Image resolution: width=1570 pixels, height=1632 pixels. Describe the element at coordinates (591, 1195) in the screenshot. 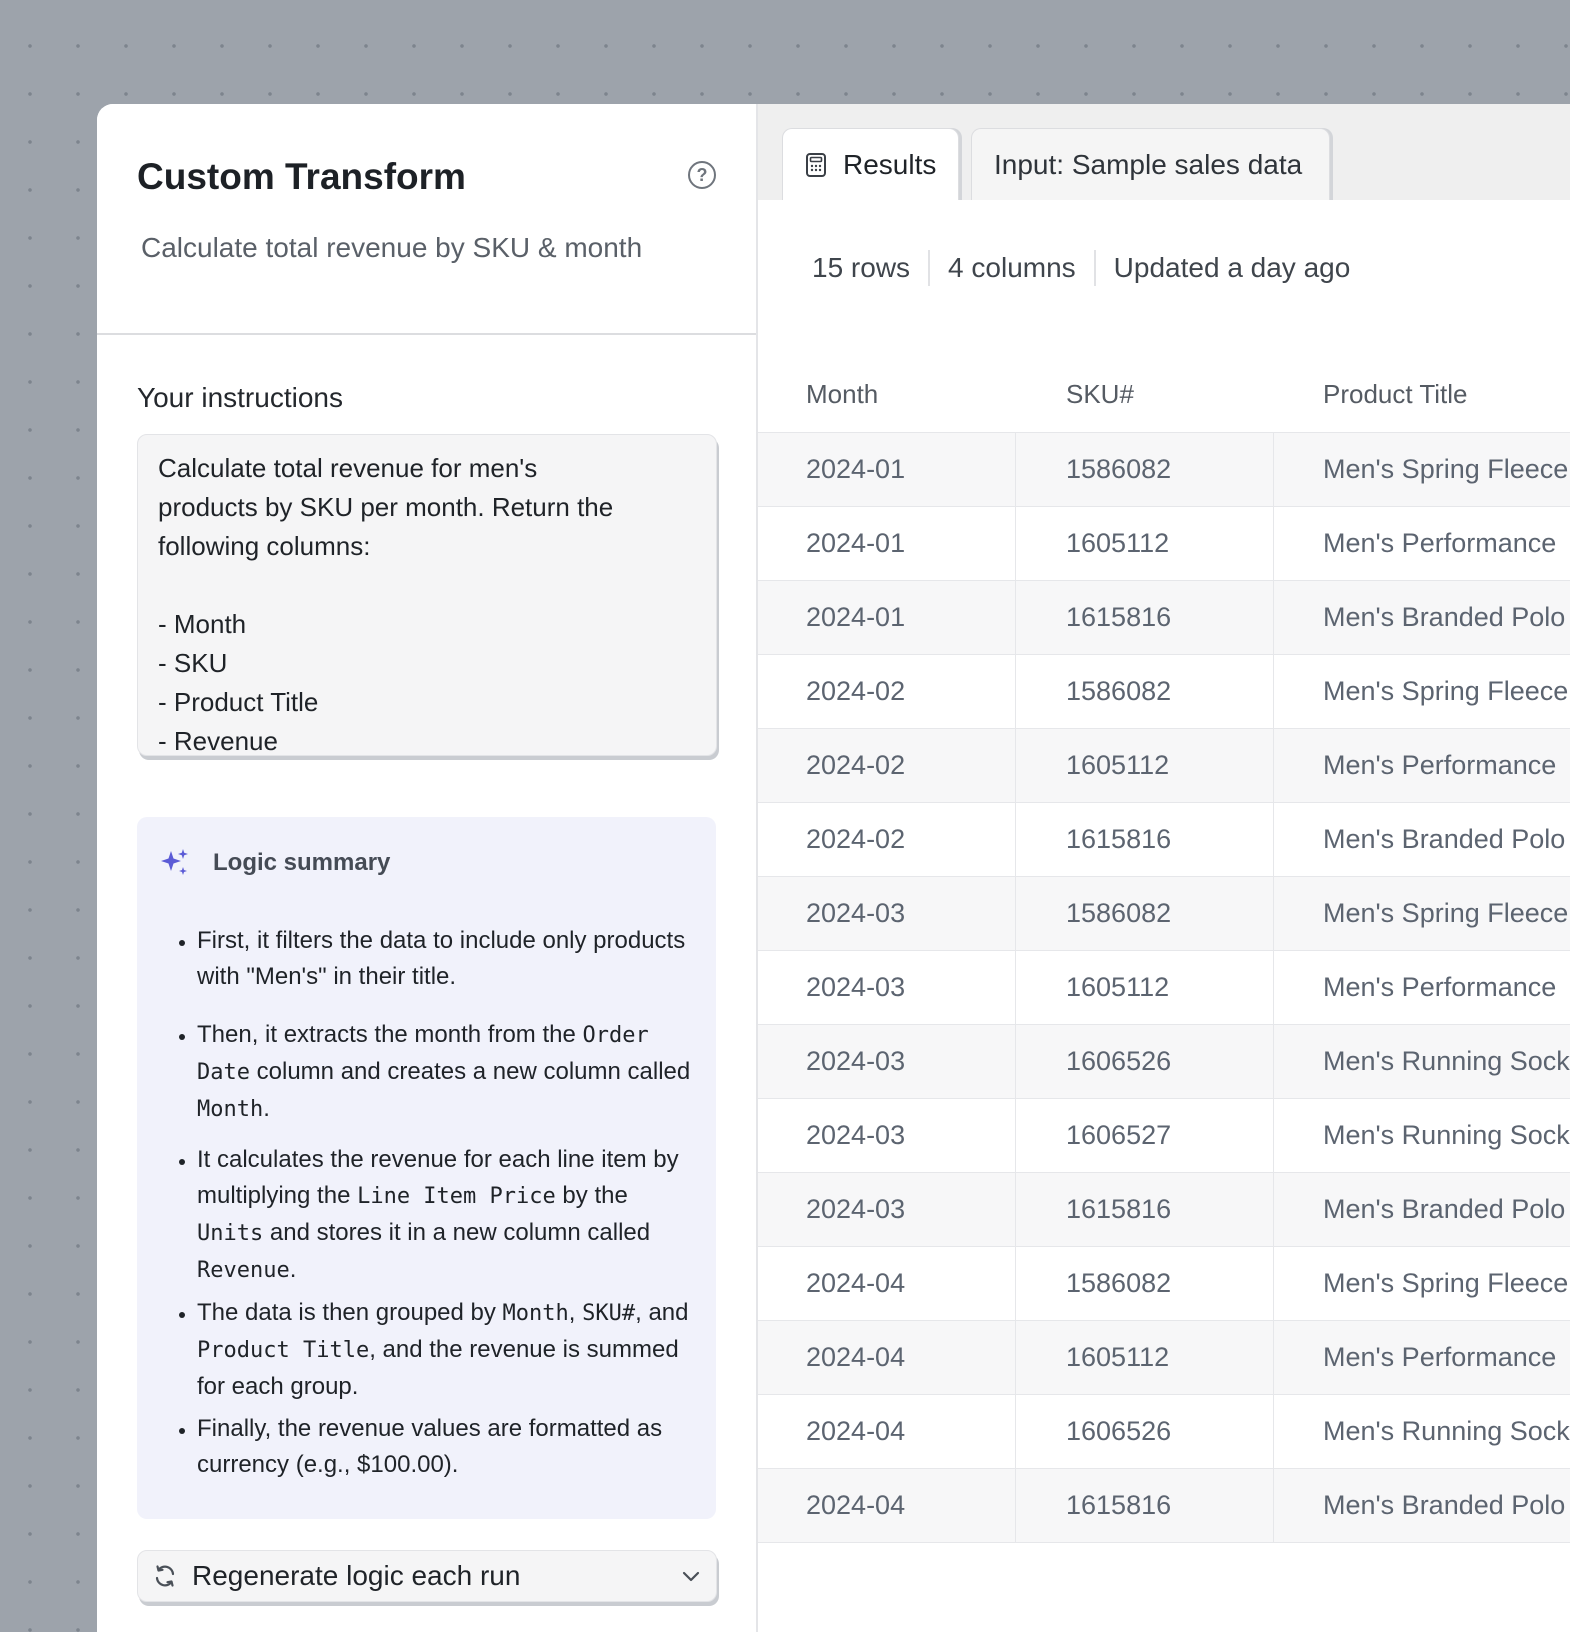

I see `logic-step-text: by the` at that location.